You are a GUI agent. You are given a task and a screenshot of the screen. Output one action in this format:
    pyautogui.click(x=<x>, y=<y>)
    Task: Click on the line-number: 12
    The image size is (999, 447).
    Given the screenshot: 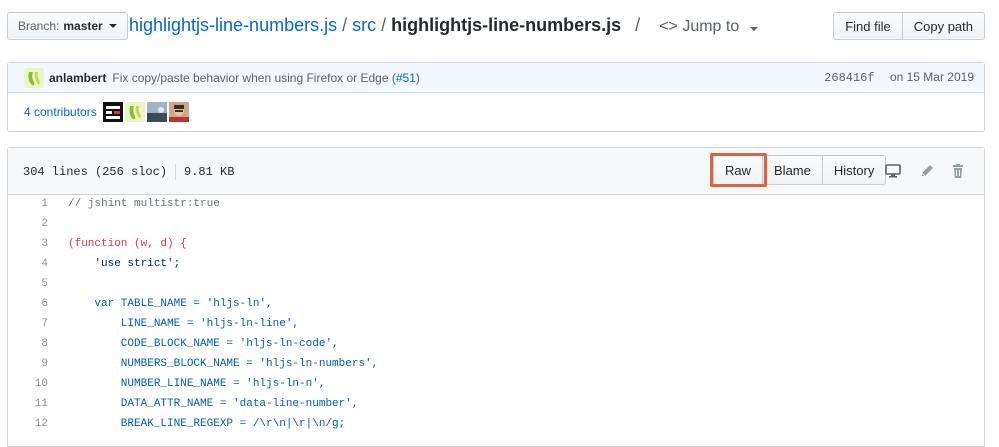 What is the action you would take?
    pyautogui.click(x=28, y=424)
    